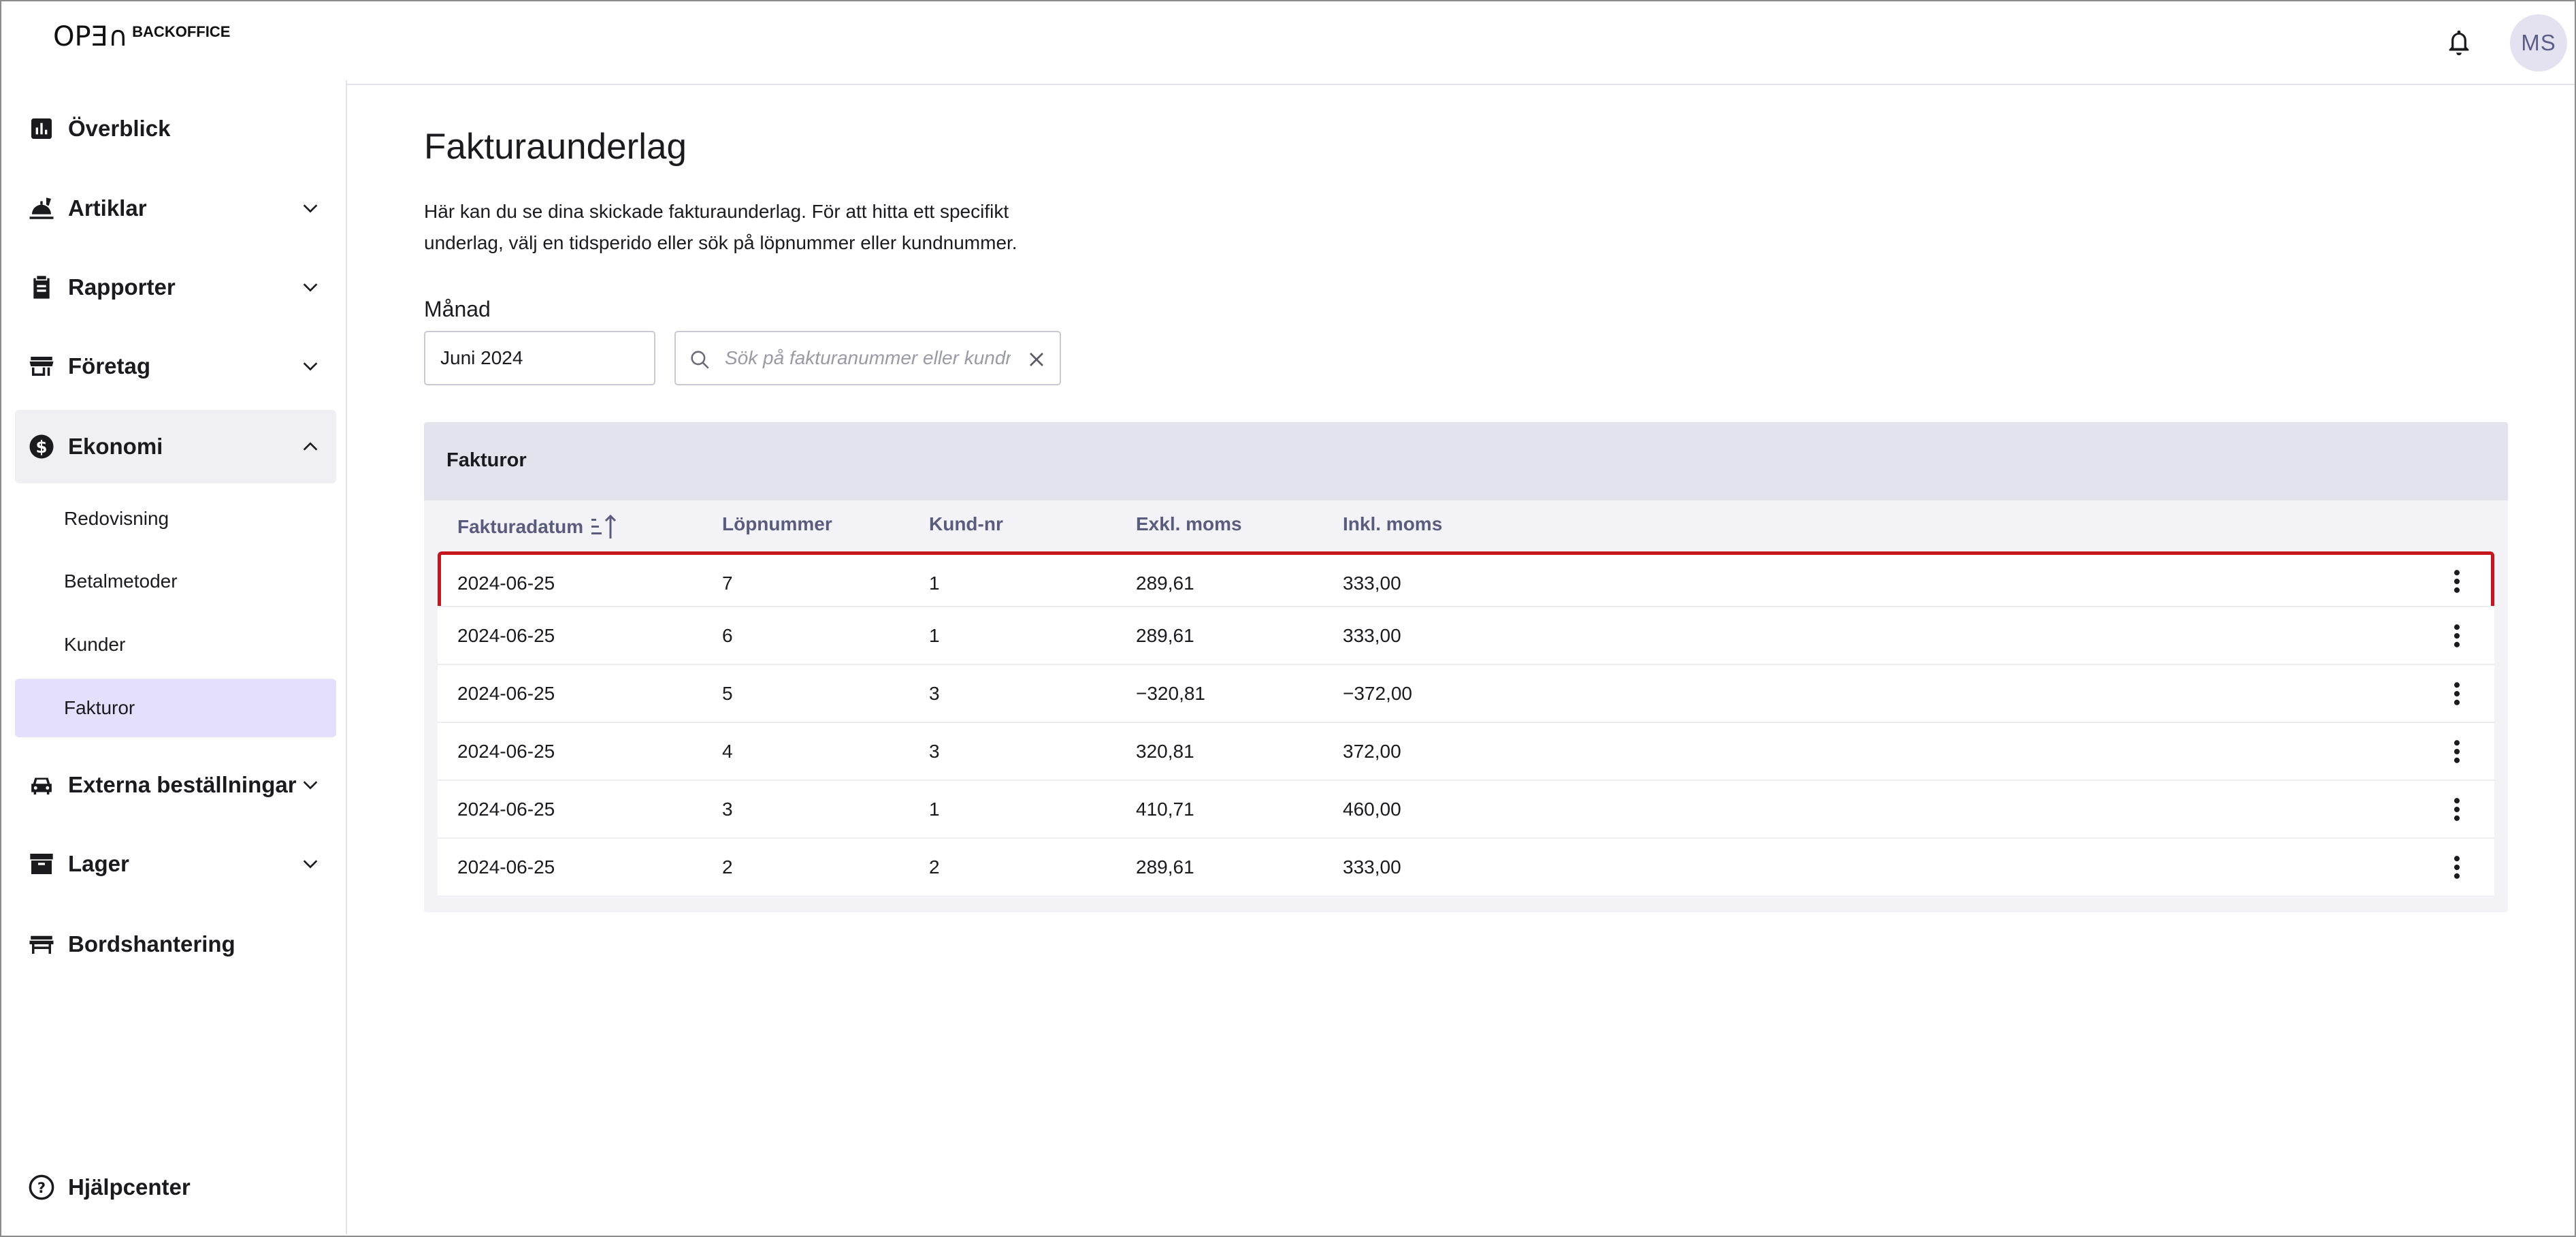  I want to click on sort-ascending-icon, so click(605, 527).